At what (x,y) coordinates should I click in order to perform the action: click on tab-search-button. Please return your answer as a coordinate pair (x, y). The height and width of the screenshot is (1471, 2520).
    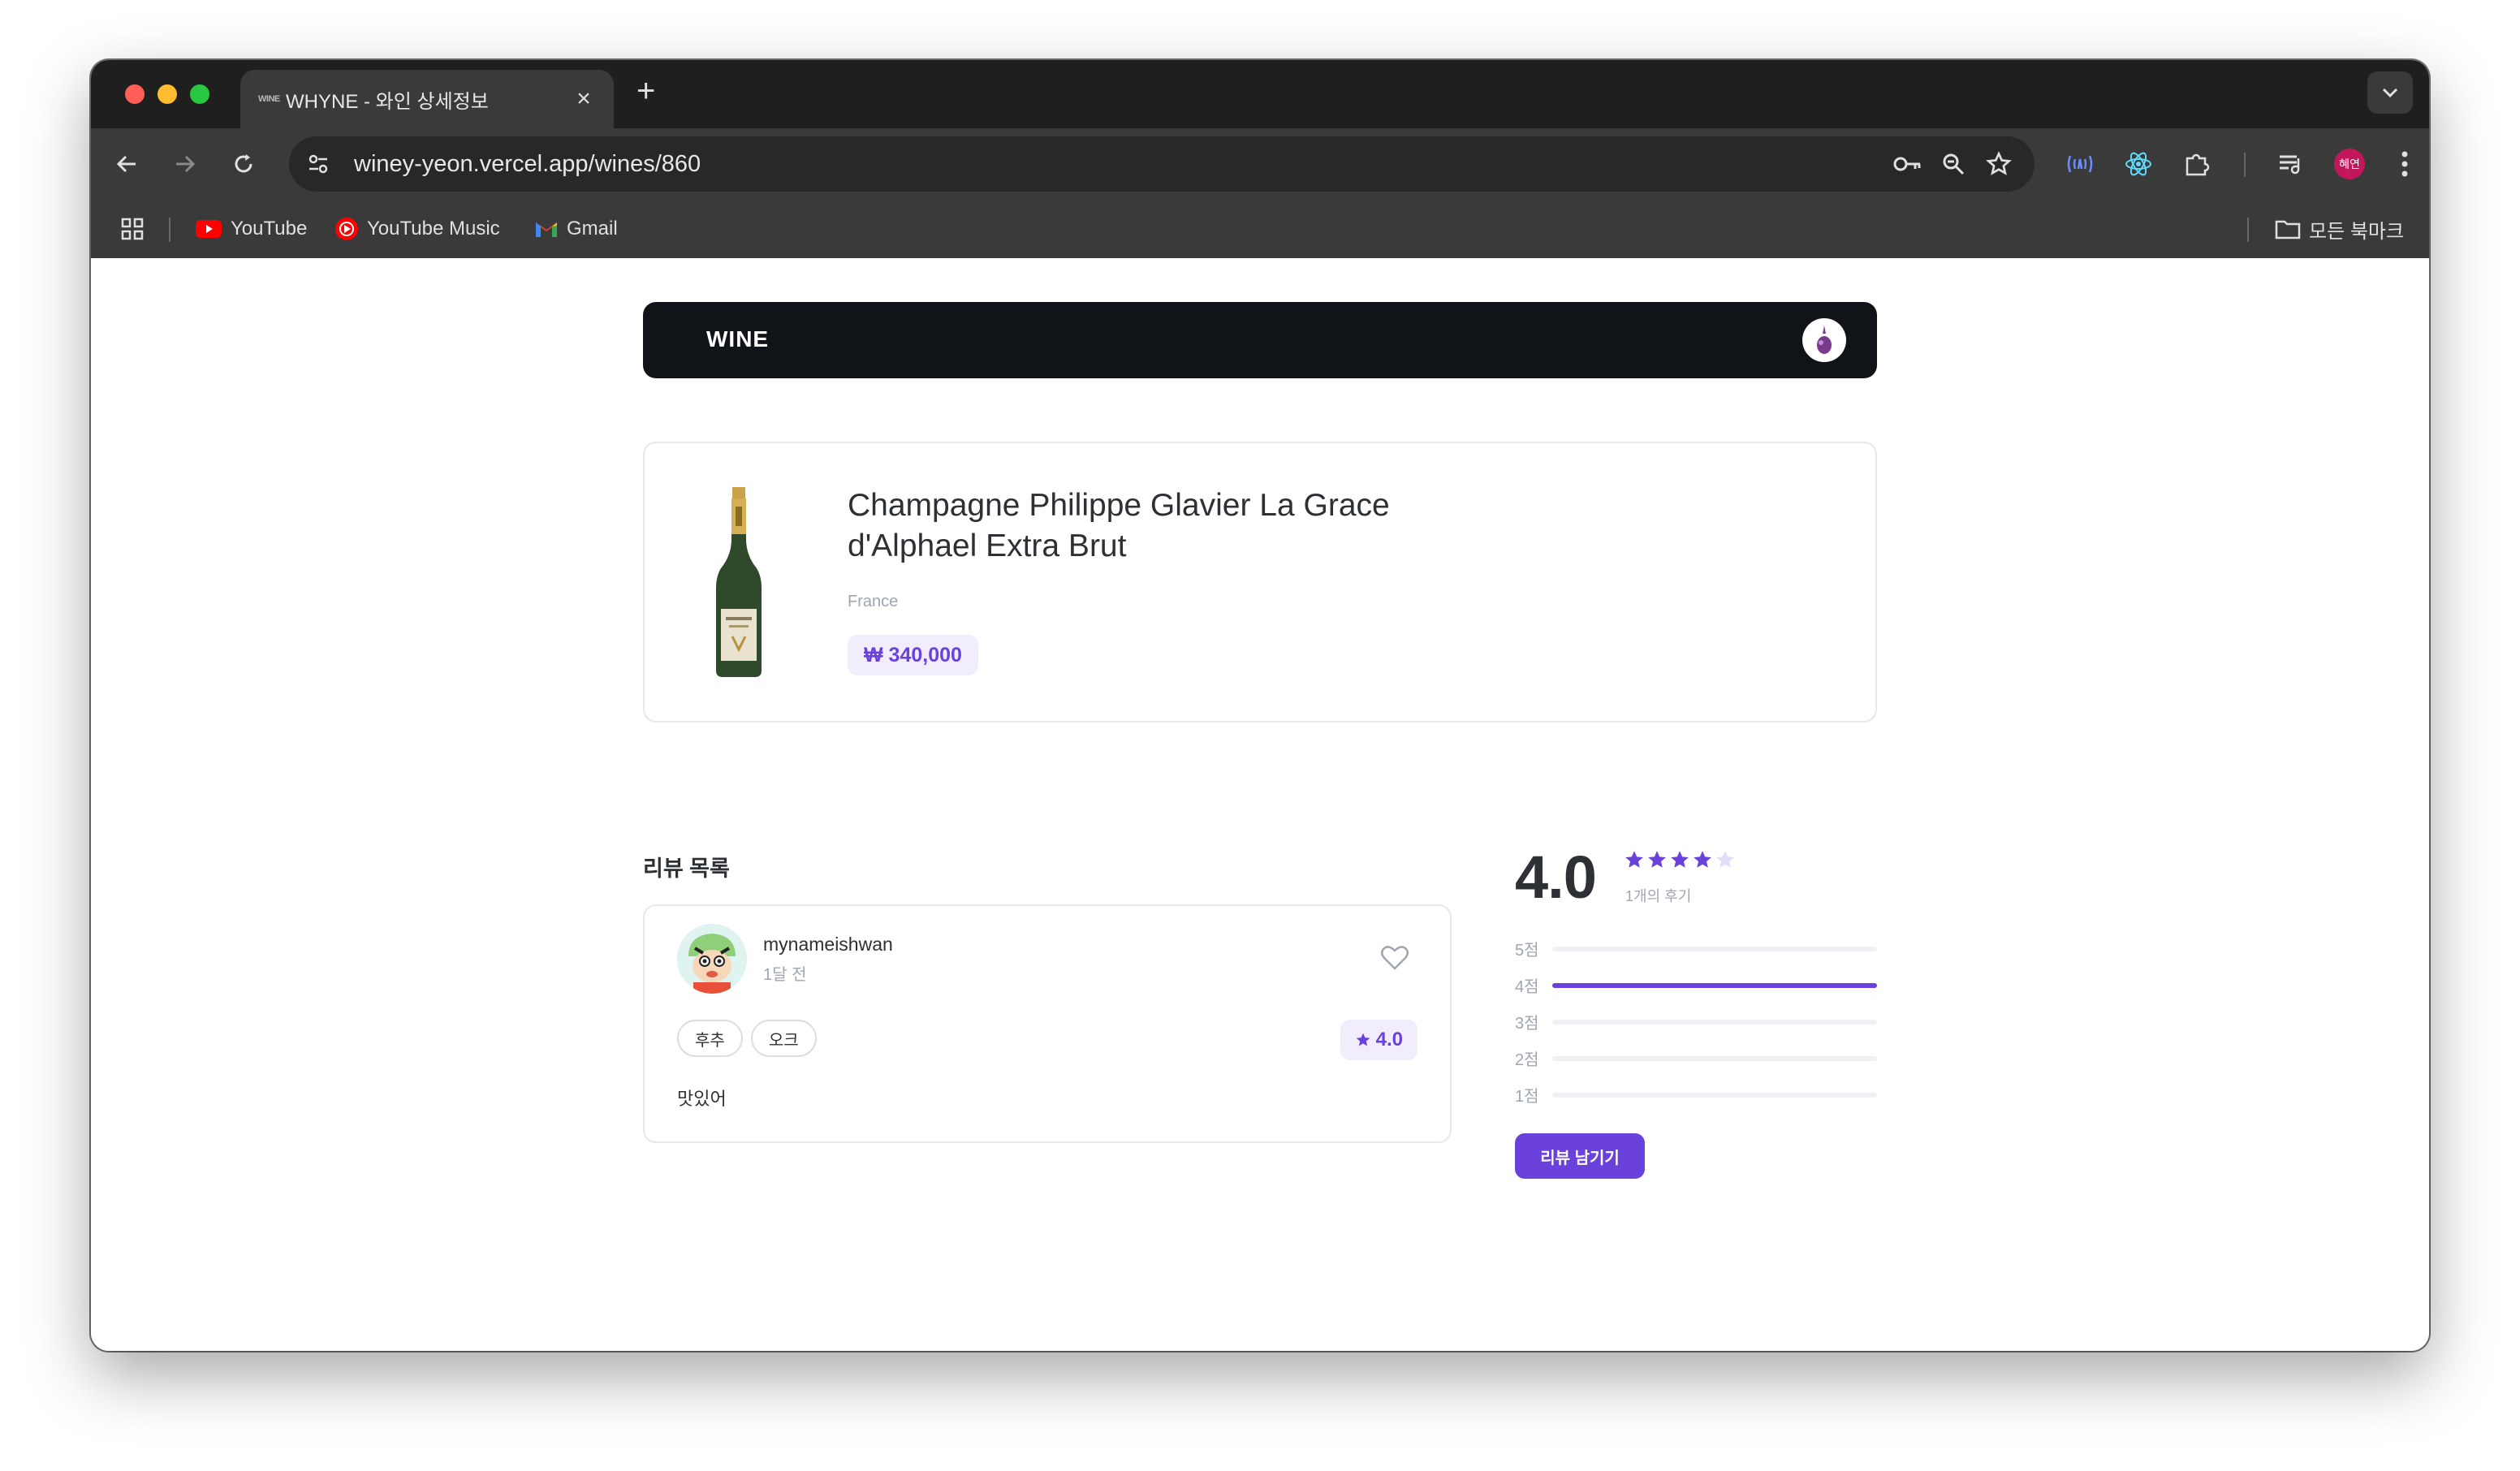
    Looking at the image, I should click on (2390, 92).